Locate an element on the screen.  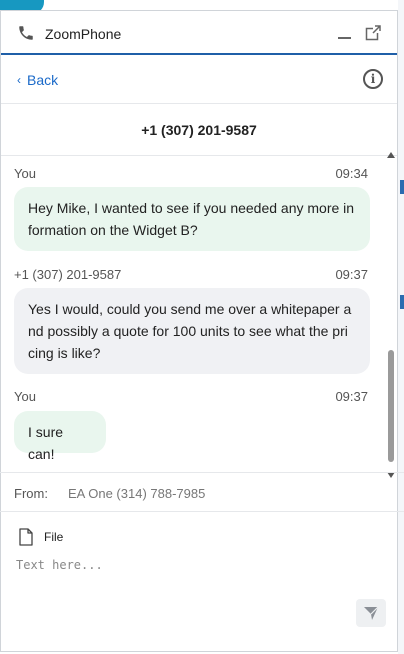
title-bar: ZoomPhone is located at coordinates (199, 33).